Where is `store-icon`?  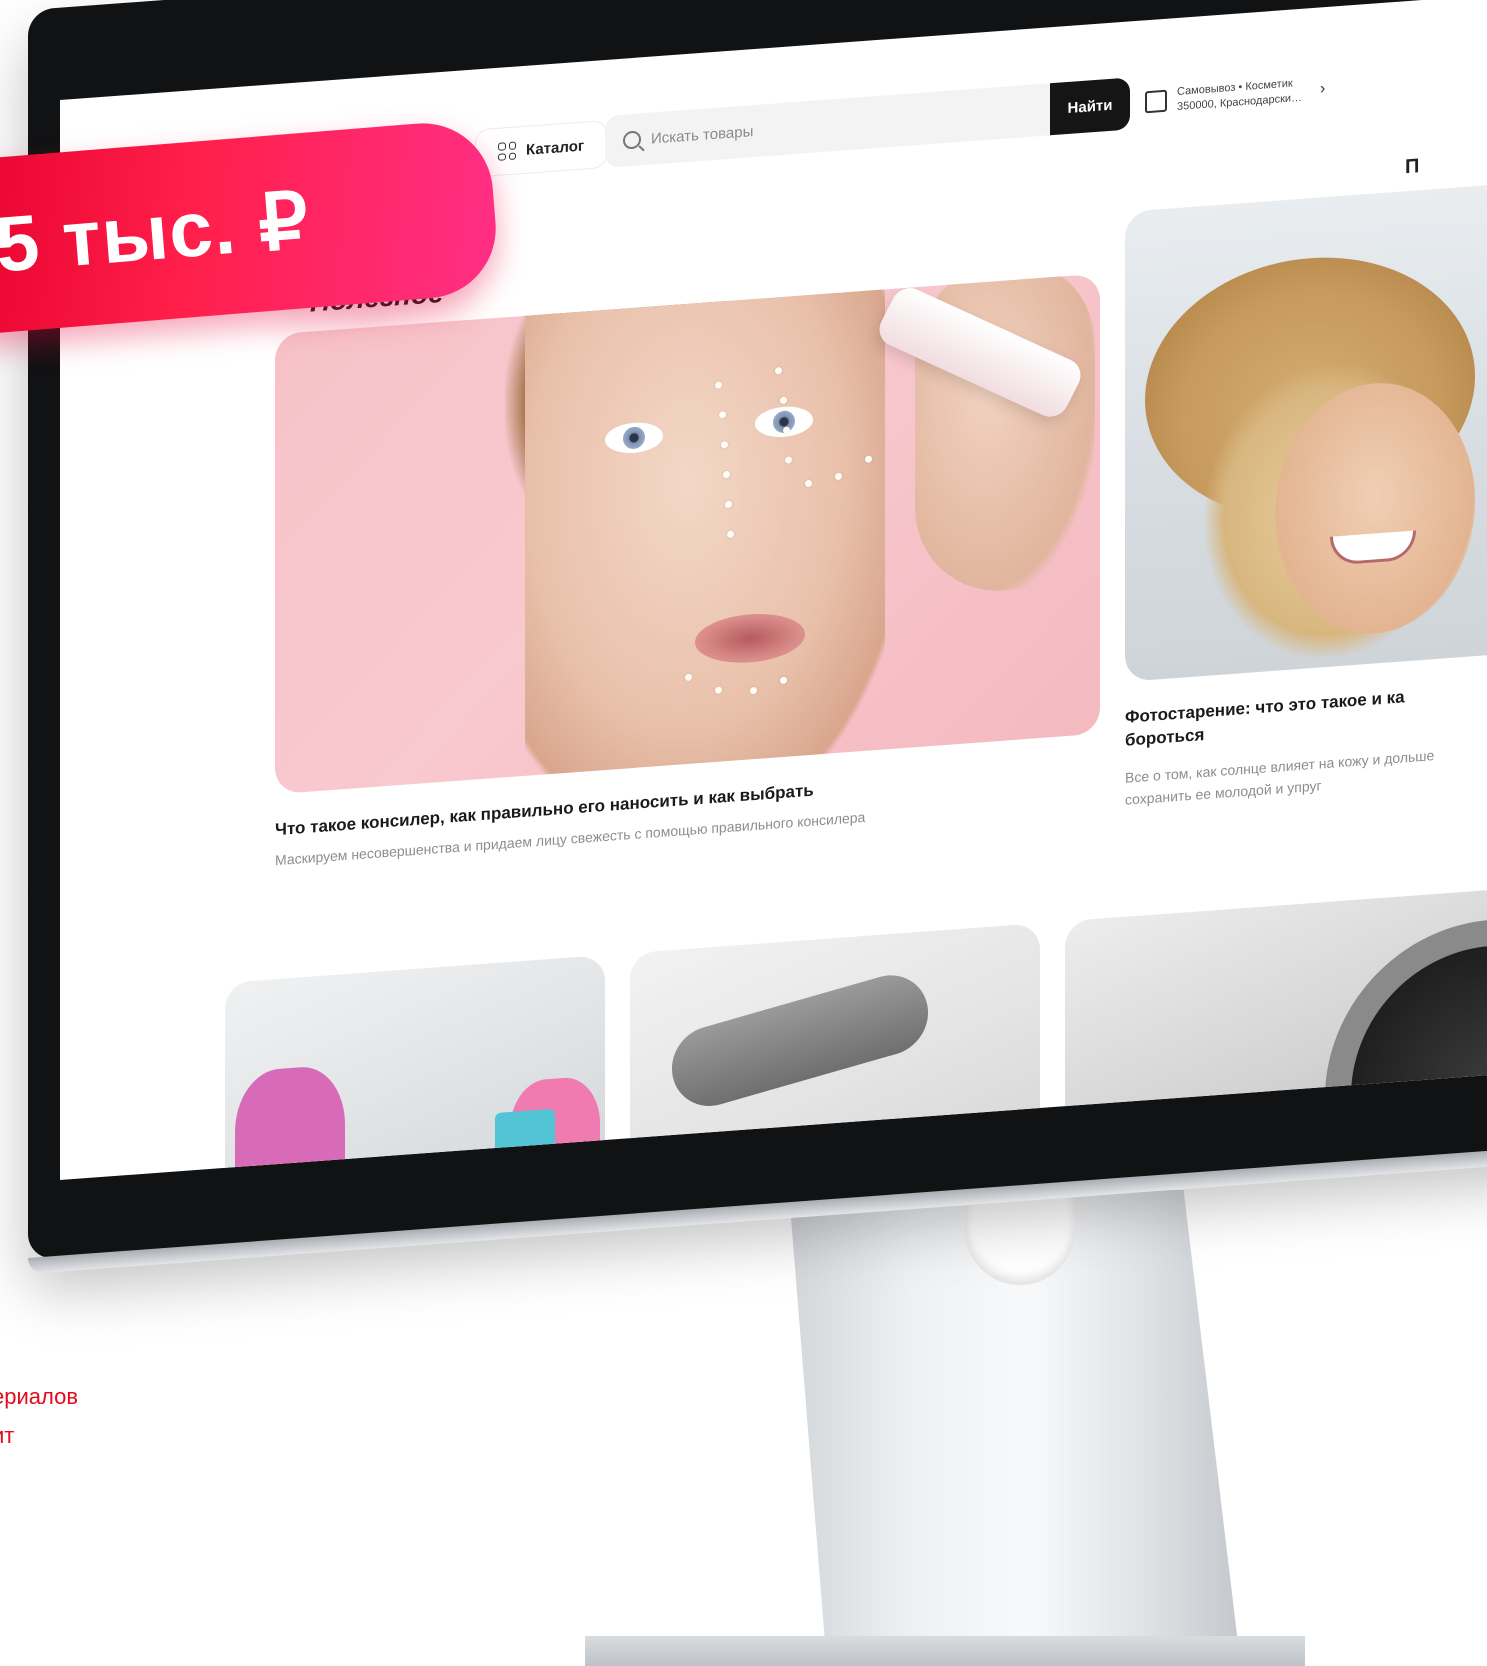 store-icon is located at coordinates (1156, 101).